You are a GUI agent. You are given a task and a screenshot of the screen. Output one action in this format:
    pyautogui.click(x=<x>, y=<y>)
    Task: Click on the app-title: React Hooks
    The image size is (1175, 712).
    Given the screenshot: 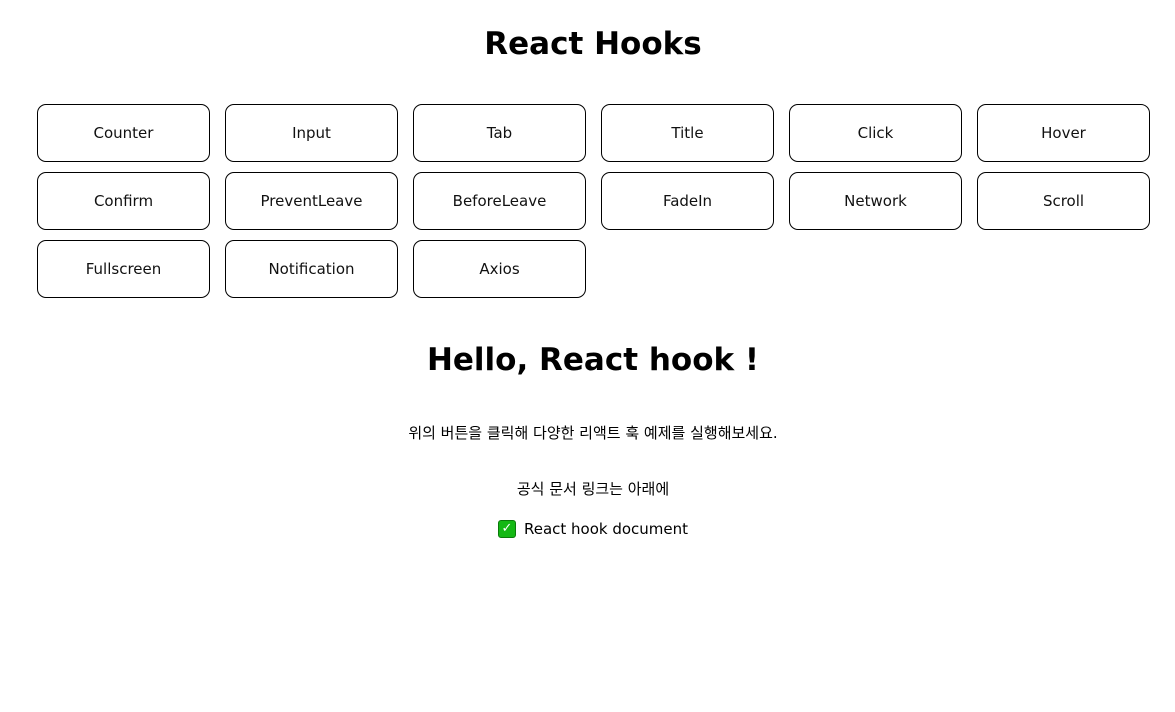 What is the action you would take?
    pyautogui.click(x=593, y=44)
    